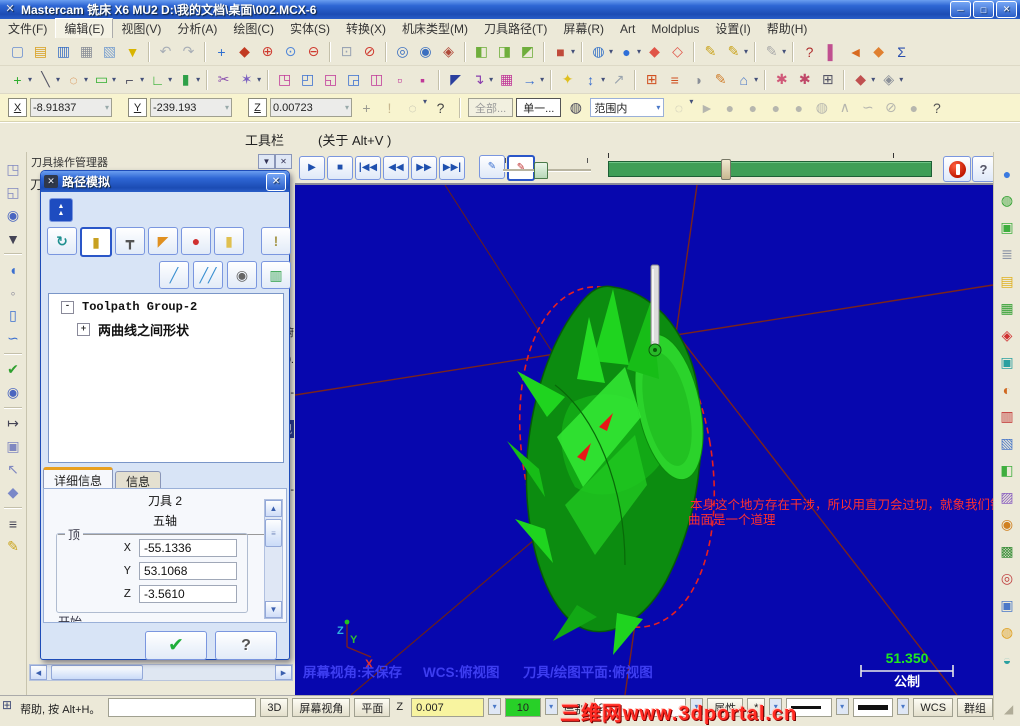 The image size is (1020, 726). I want to click on swap-entity-icon: ↕, so click(590, 79).